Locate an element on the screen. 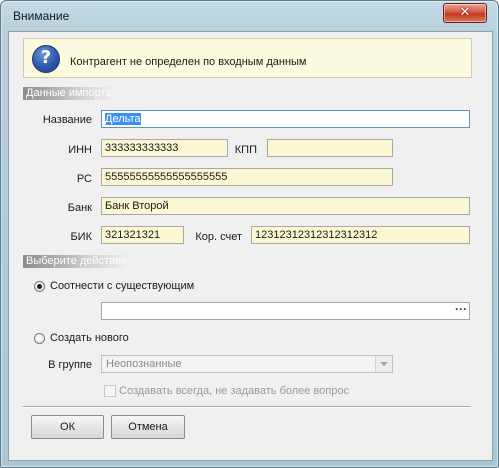 Image resolution: width=499 pixels, height=468 pixels. rs-field: 55555555555555555555 is located at coordinates (247, 177).